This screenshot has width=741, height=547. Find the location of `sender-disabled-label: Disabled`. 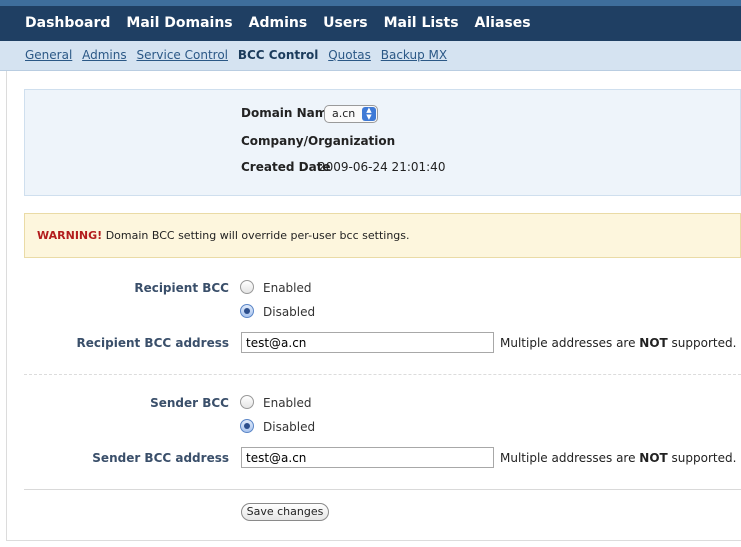

sender-disabled-label: Disabled is located at coordinates (289, 427).